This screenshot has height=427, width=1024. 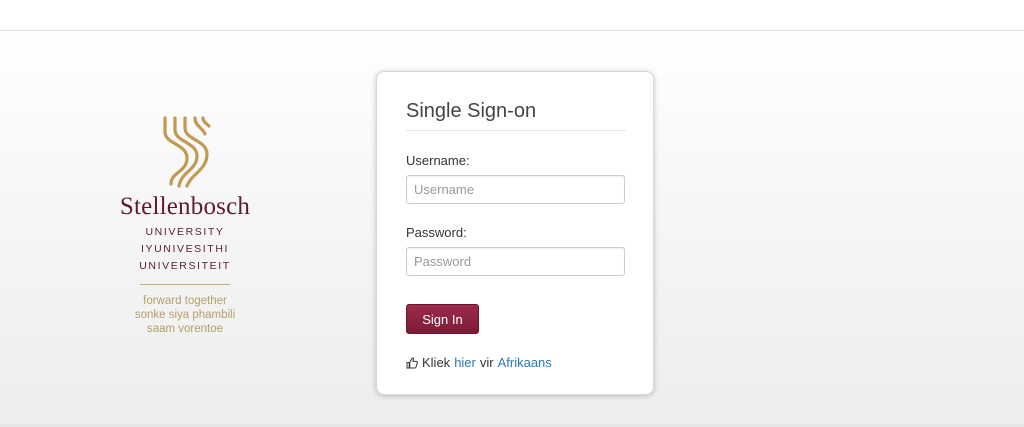 I want to click on motto-line-3: saam vorentoe, so click(x=185, y=329).